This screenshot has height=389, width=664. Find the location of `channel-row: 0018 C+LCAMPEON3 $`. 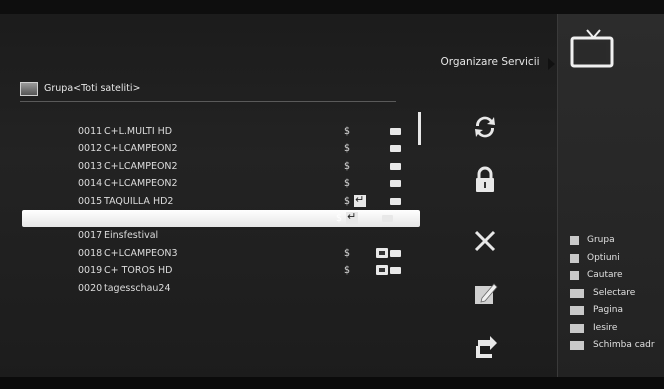

channel-row: 0018 C+LCAMPEON3 $ is located at coordinates (220, 253).